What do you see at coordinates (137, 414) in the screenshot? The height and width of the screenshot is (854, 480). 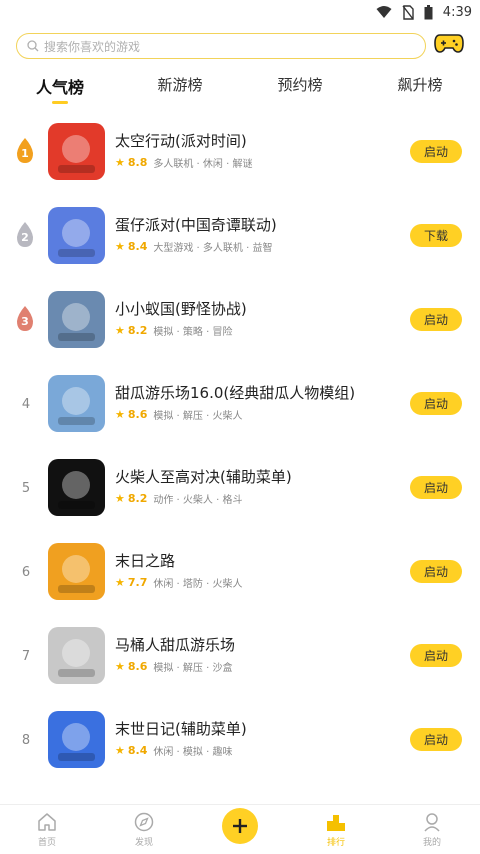 I see `game-score: 8.6` at bounding box center [137, 414].